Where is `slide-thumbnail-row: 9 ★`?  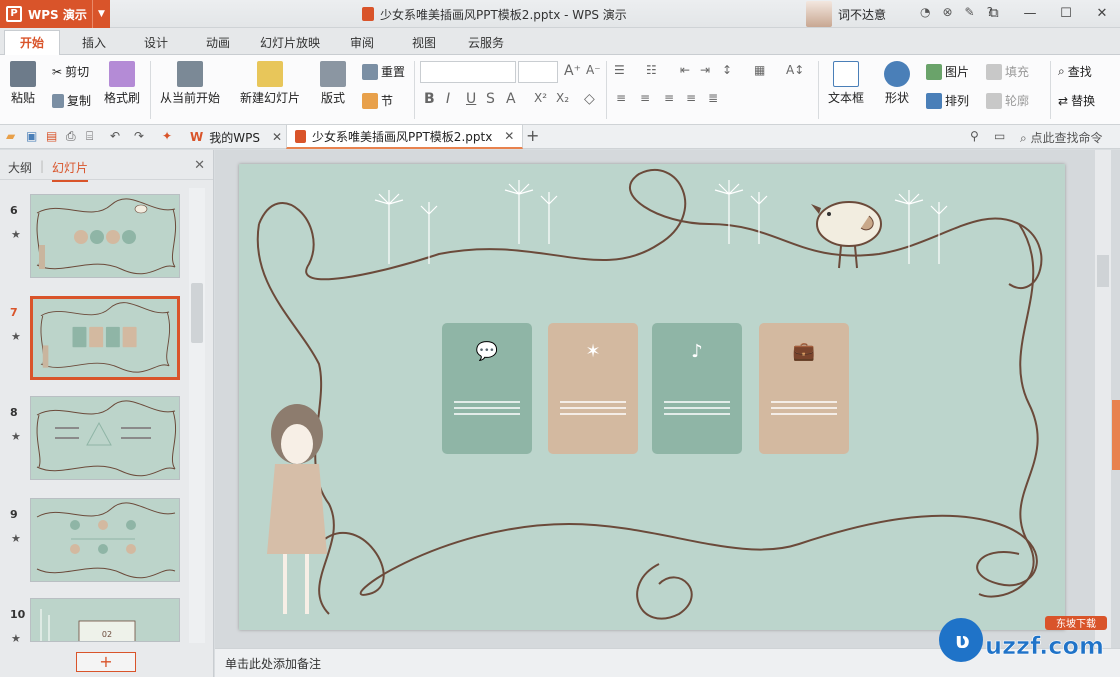
slide-thumbnail-row: 9 ★ is located at coordinates (100, 542).